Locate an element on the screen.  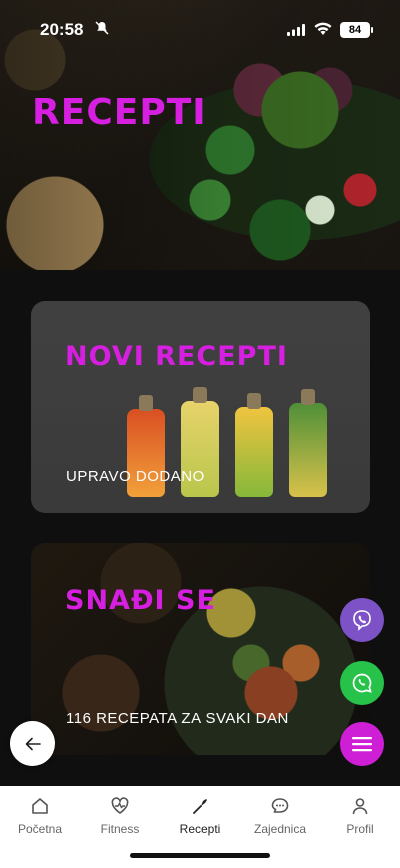
menu-button is located at coordinates (362, 744).